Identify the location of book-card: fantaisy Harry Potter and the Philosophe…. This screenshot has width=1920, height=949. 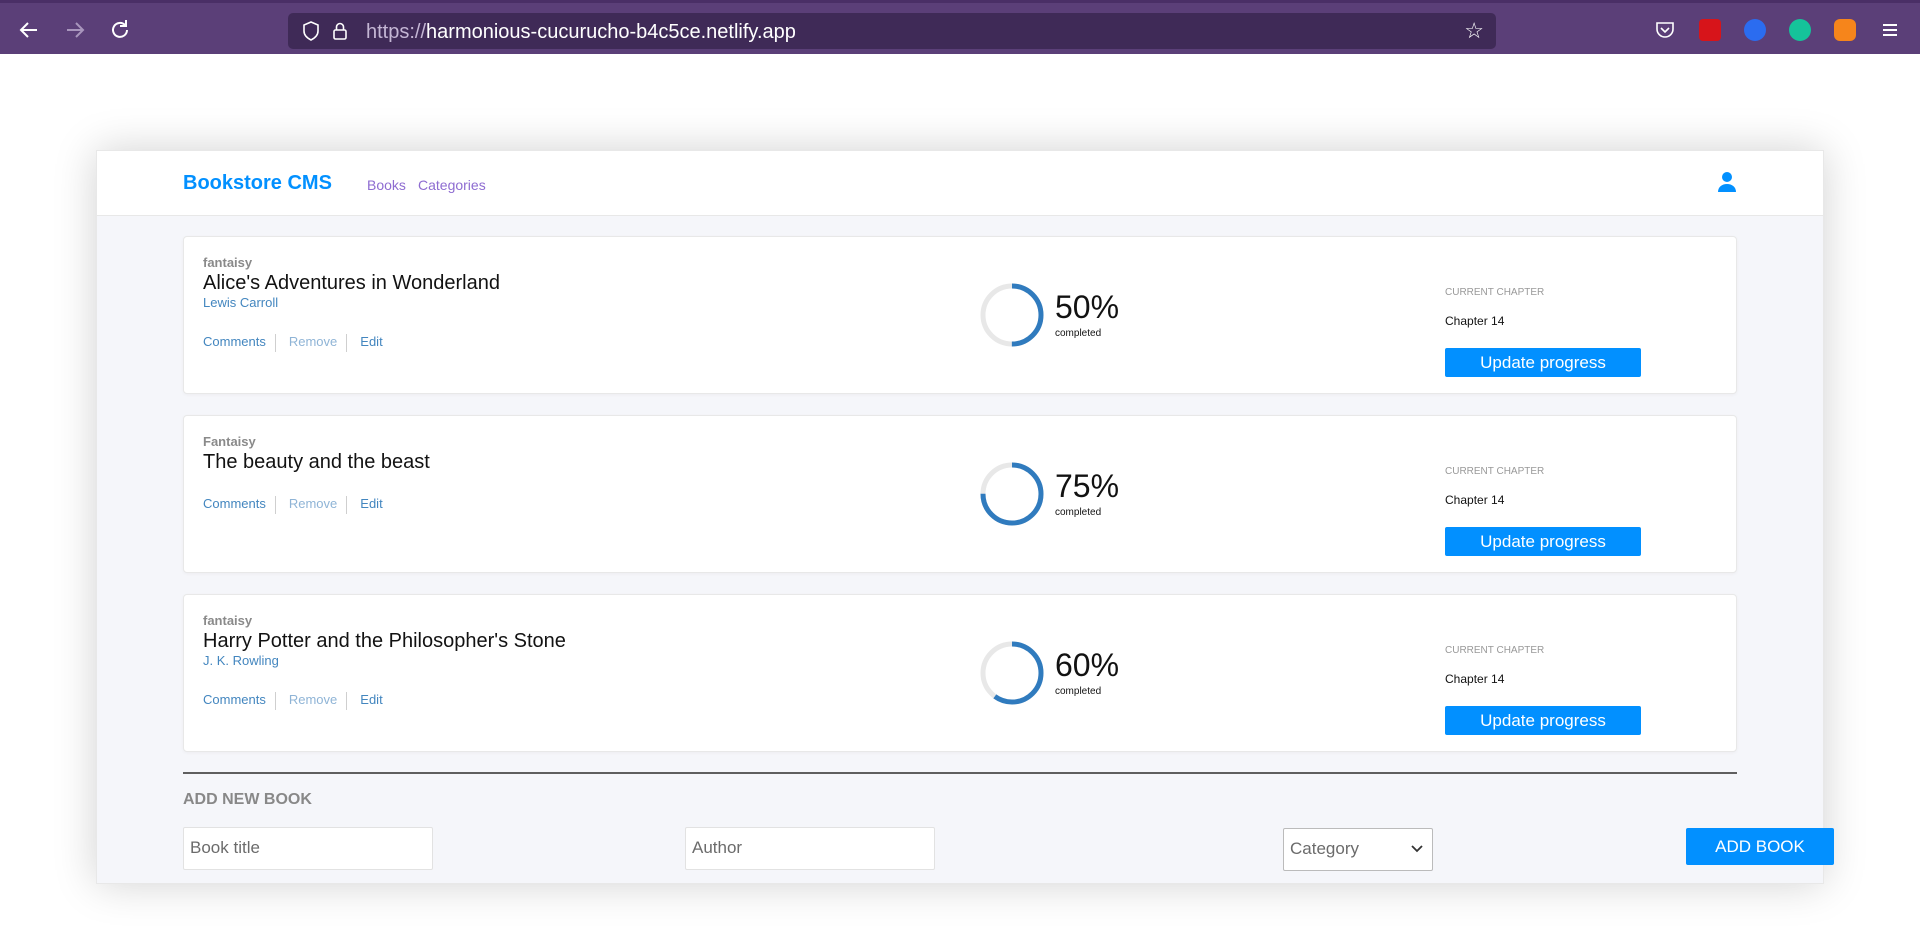
(960, 673).